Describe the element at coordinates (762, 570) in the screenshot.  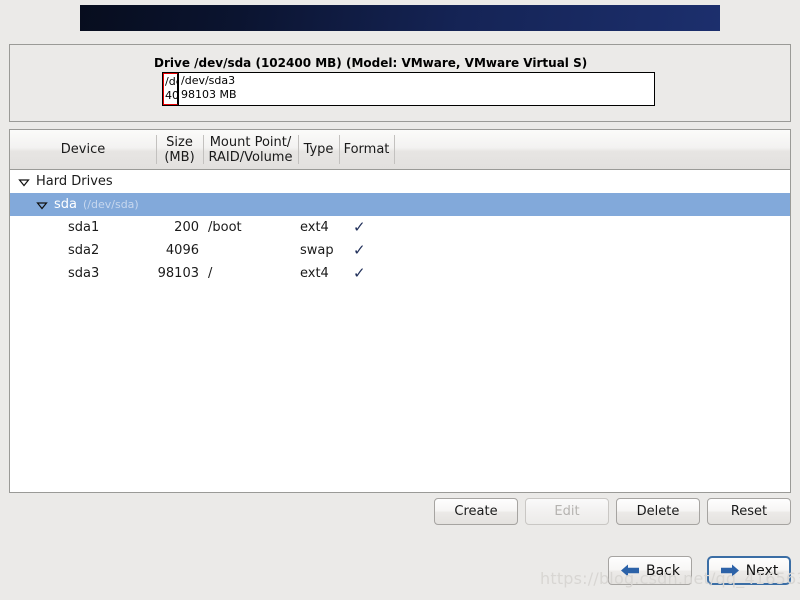
I see `next-button-label: Next` at that location.